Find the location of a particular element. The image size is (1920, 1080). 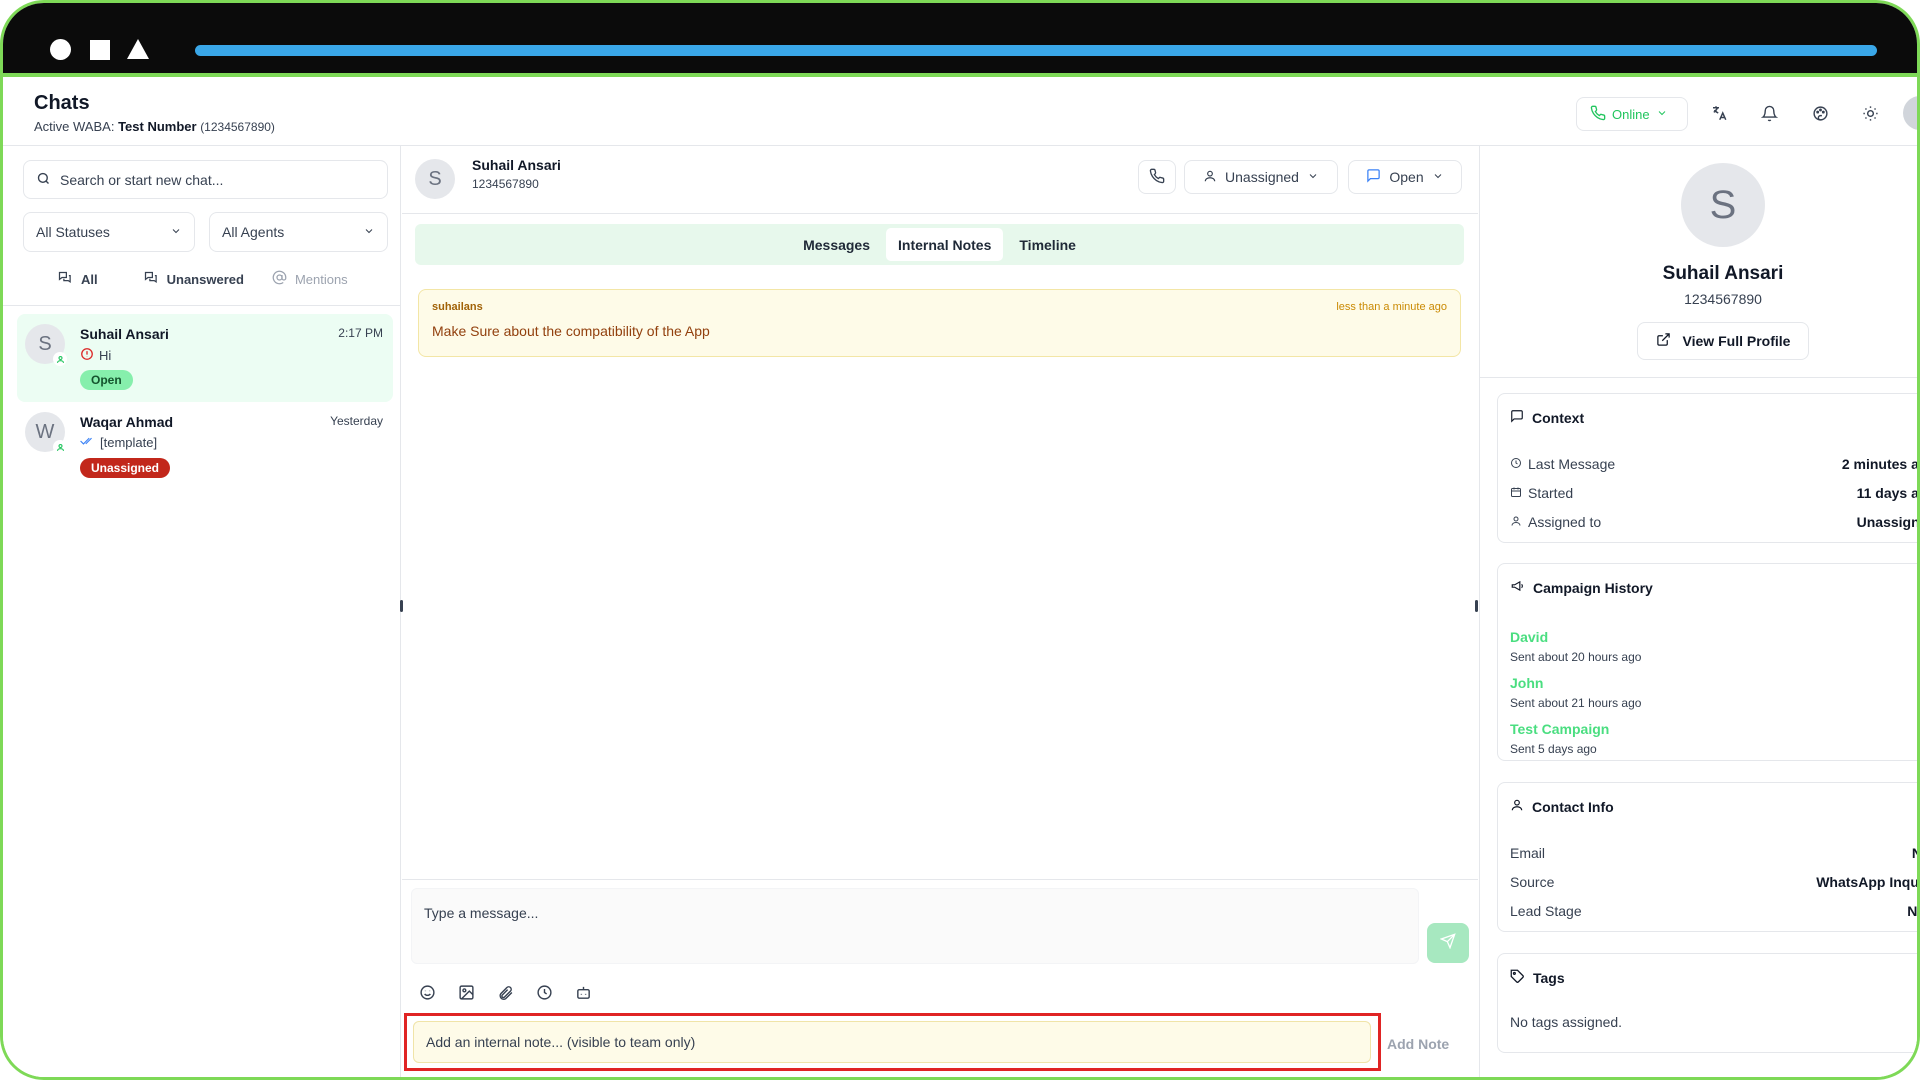

contact-info-value: N/A is located at coordinates (1914, 853).